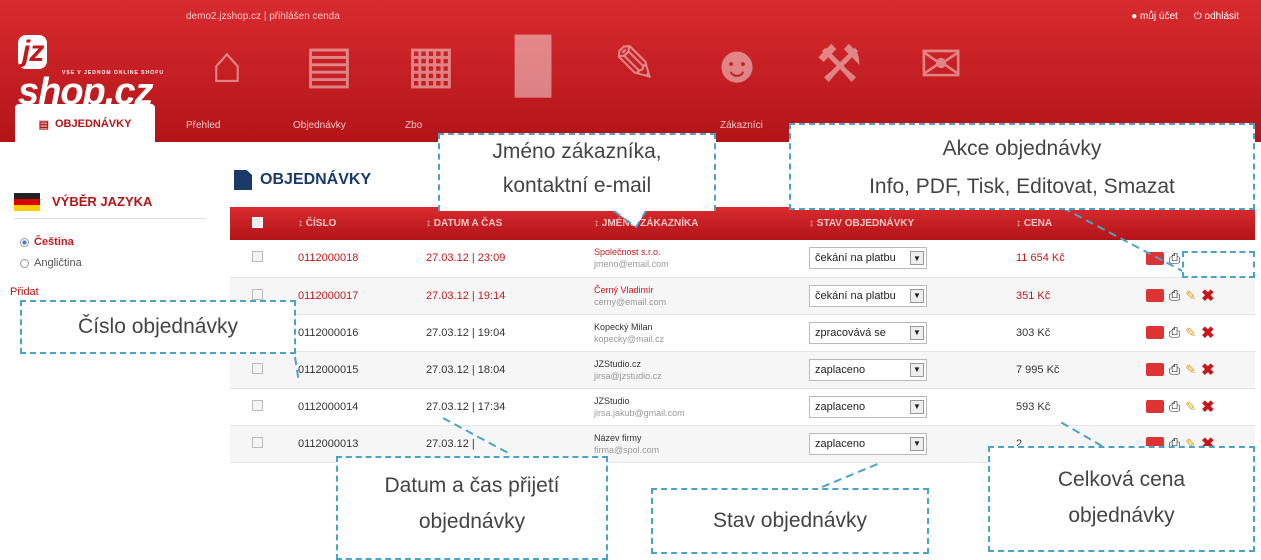 The height and width of the screenshot is (560, 1261). I want to click on callout-date: Datum a čas přijetí objednávky, so click(472, 508).